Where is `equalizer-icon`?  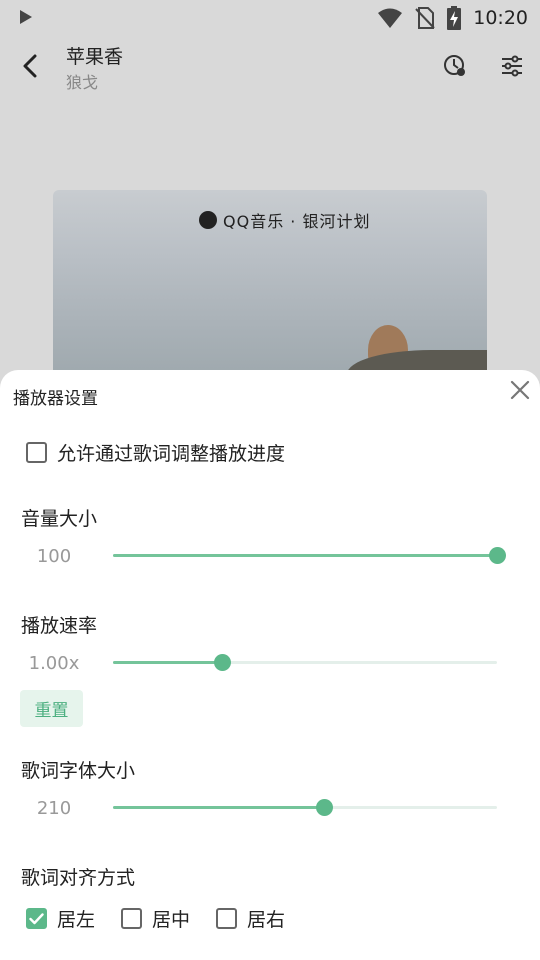 equalizer-icon is located at coordinates (512, 66).